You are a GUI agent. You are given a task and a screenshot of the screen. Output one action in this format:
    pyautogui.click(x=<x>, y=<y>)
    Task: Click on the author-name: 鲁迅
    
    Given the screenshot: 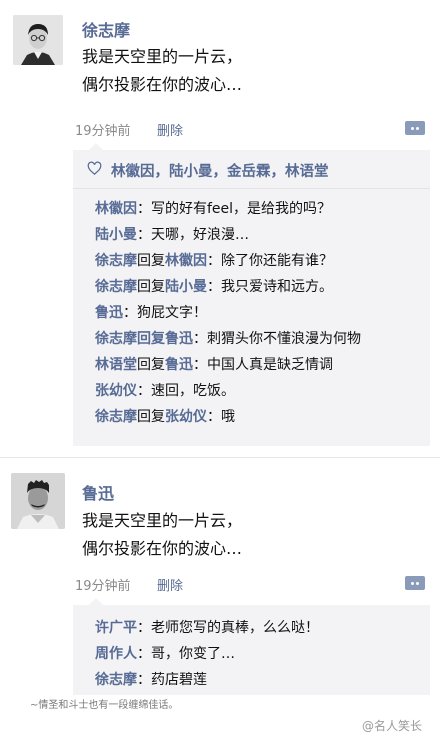 What is the action you would take?
    pyautogui.click(x=98, y=492)
    